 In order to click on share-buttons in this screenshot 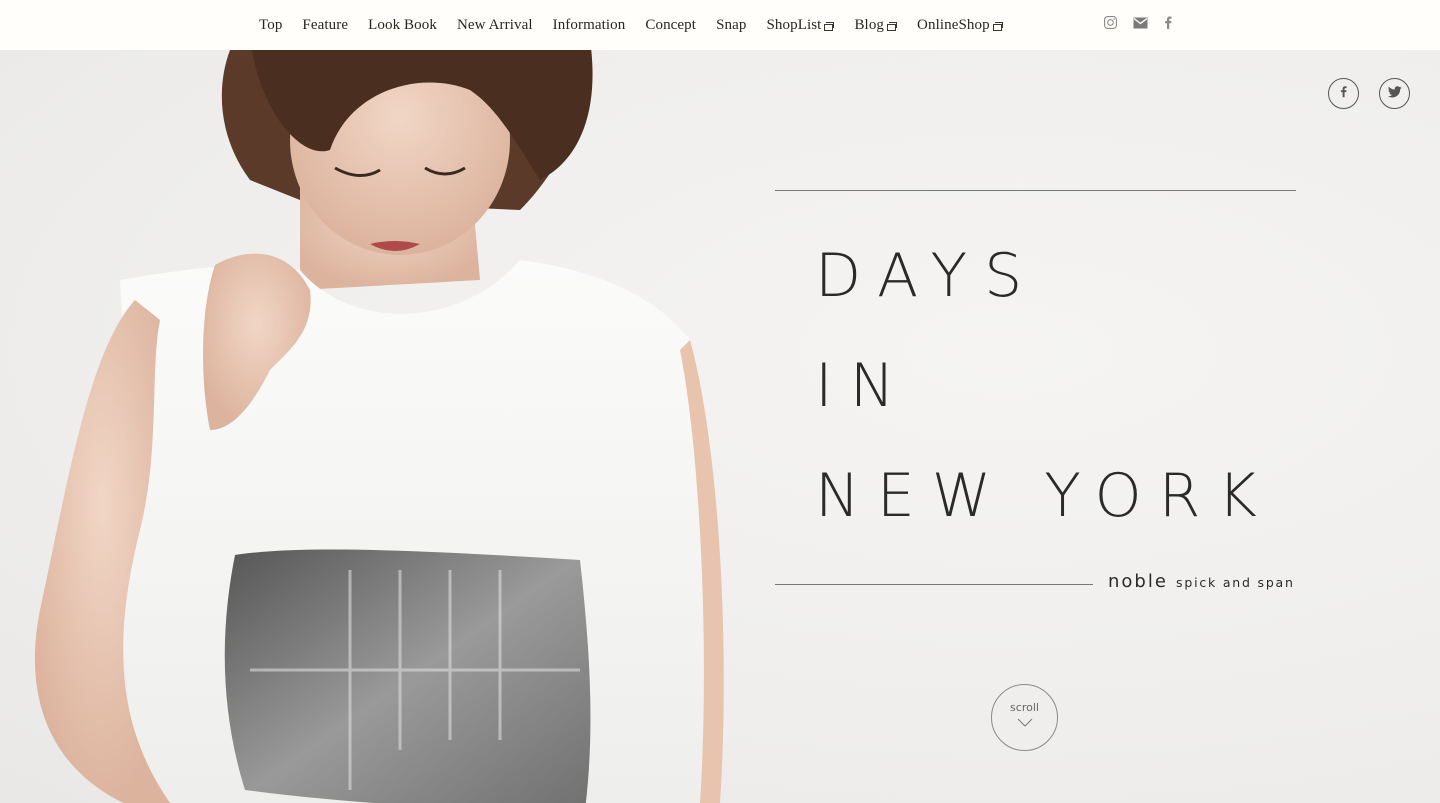, I will do `click(1369, 93)`.